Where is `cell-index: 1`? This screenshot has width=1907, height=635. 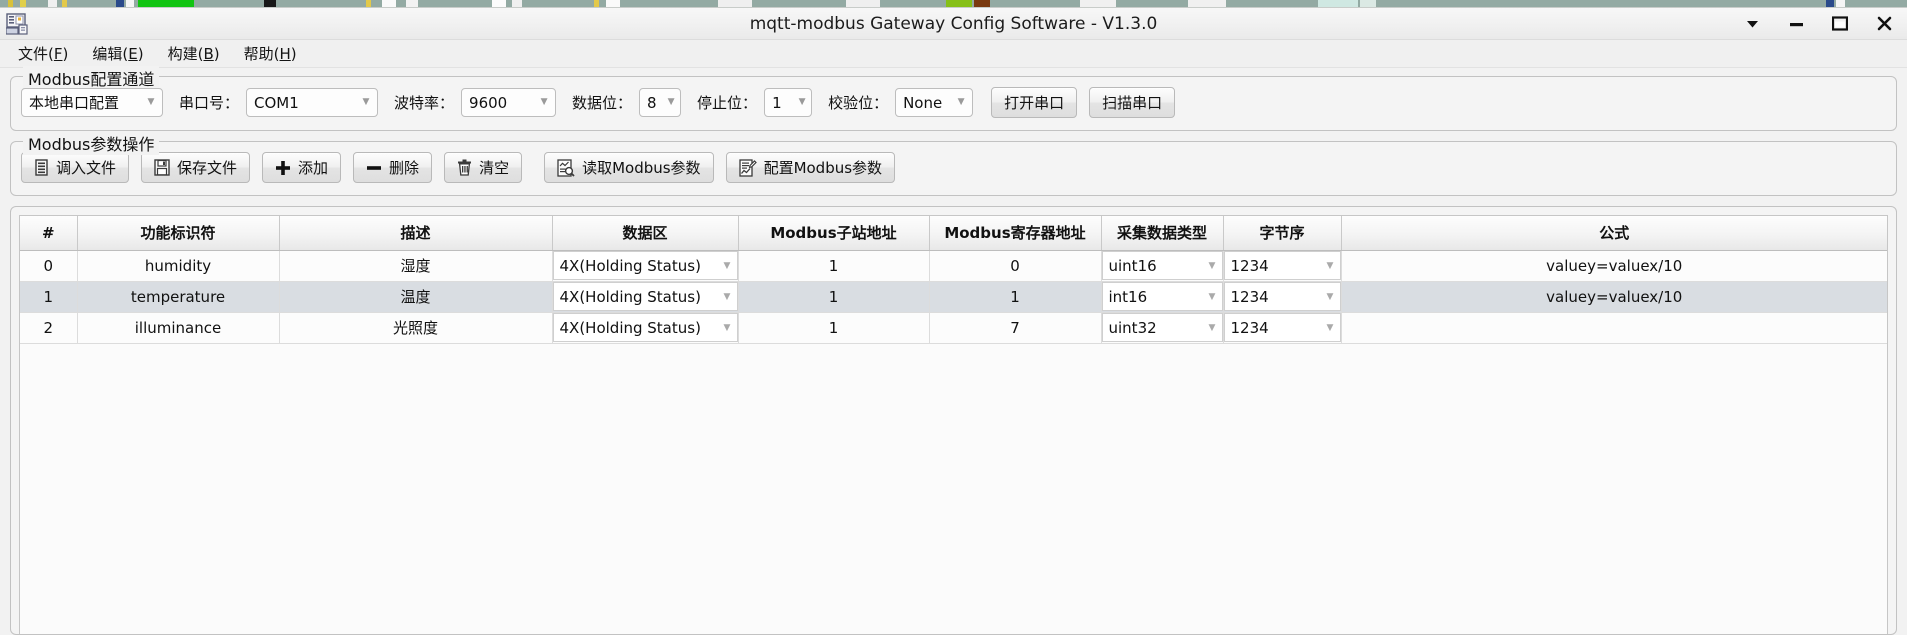 cell-index: 1 is located at coordinates (49, 297).